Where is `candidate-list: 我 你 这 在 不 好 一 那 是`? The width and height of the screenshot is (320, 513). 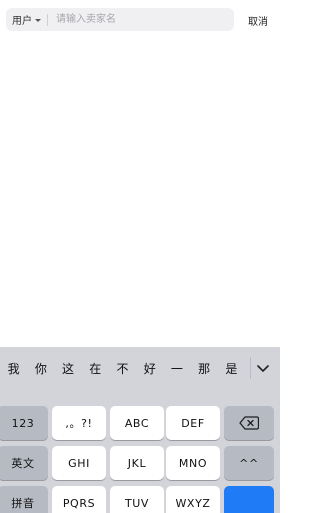
candidate-list: 我 你 这 在 不 好 一 那 是 is located at coordinates (122, 368).